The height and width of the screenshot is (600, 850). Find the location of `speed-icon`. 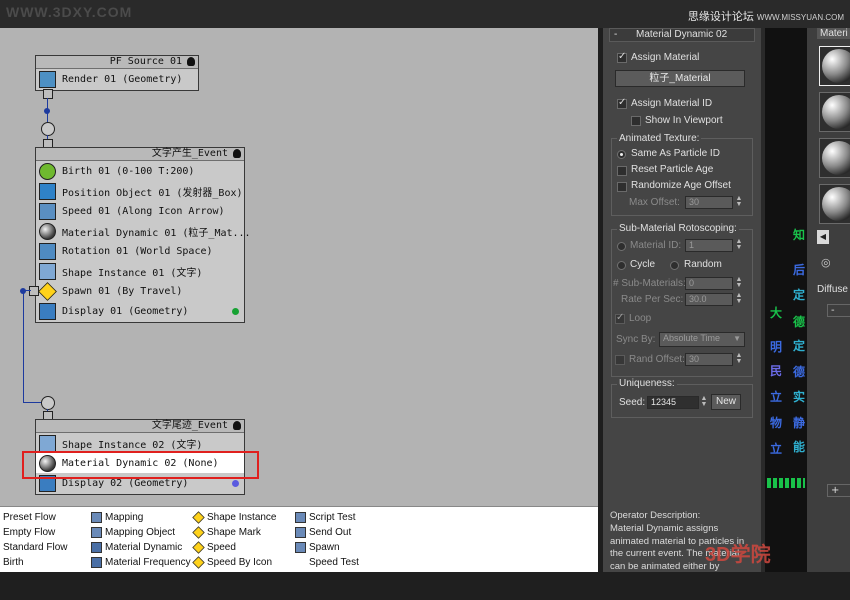

speed-icon is located at coordinates (47, 211).